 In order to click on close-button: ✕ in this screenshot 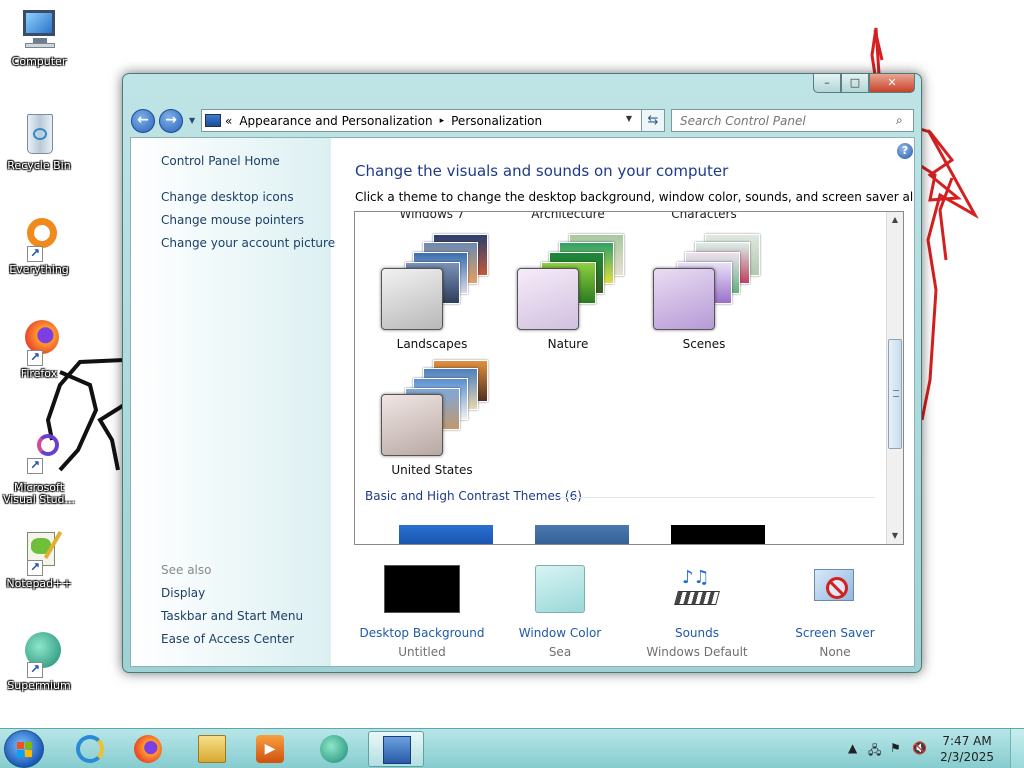, I will do `click(892, 83)`.